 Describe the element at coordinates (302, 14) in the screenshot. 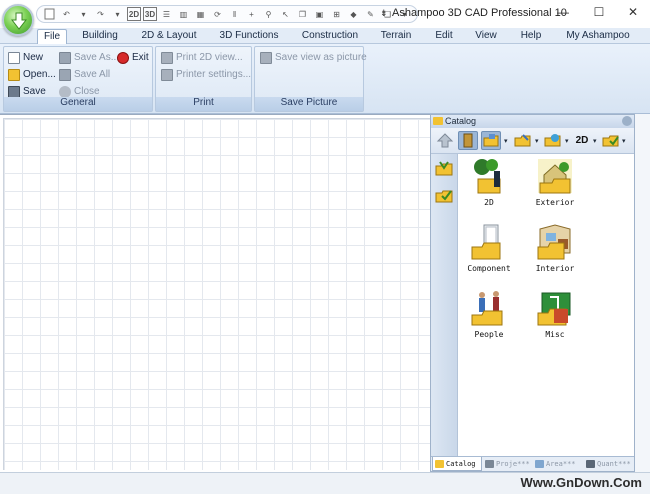

I see `copy-icon: ❐` at that location.